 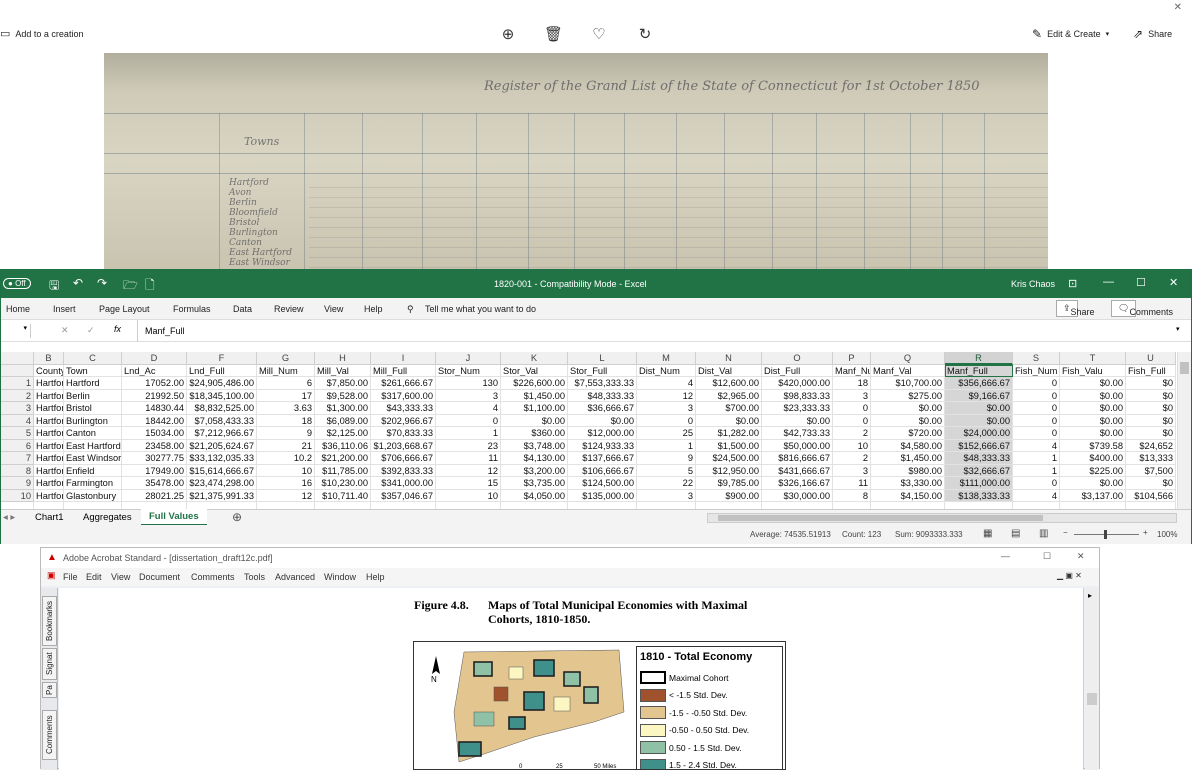 I want to click on edit-create-button: ✎ Edit & Create ▾, so click(x=1070, y=34).